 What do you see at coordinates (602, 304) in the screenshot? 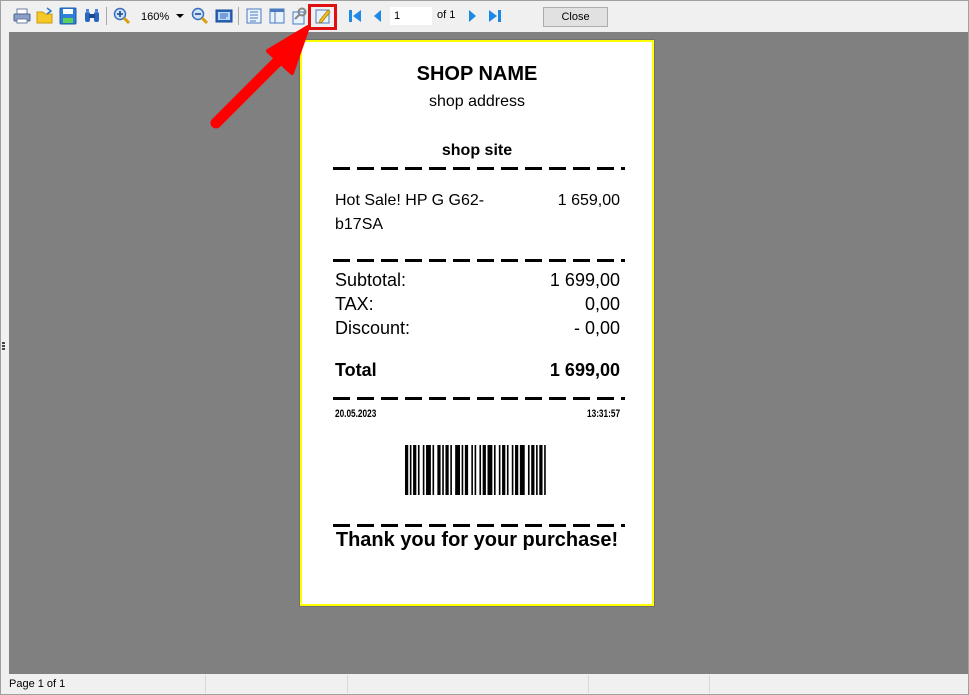
I see `tax-value: 0,00` at bounding box center [602, 304].